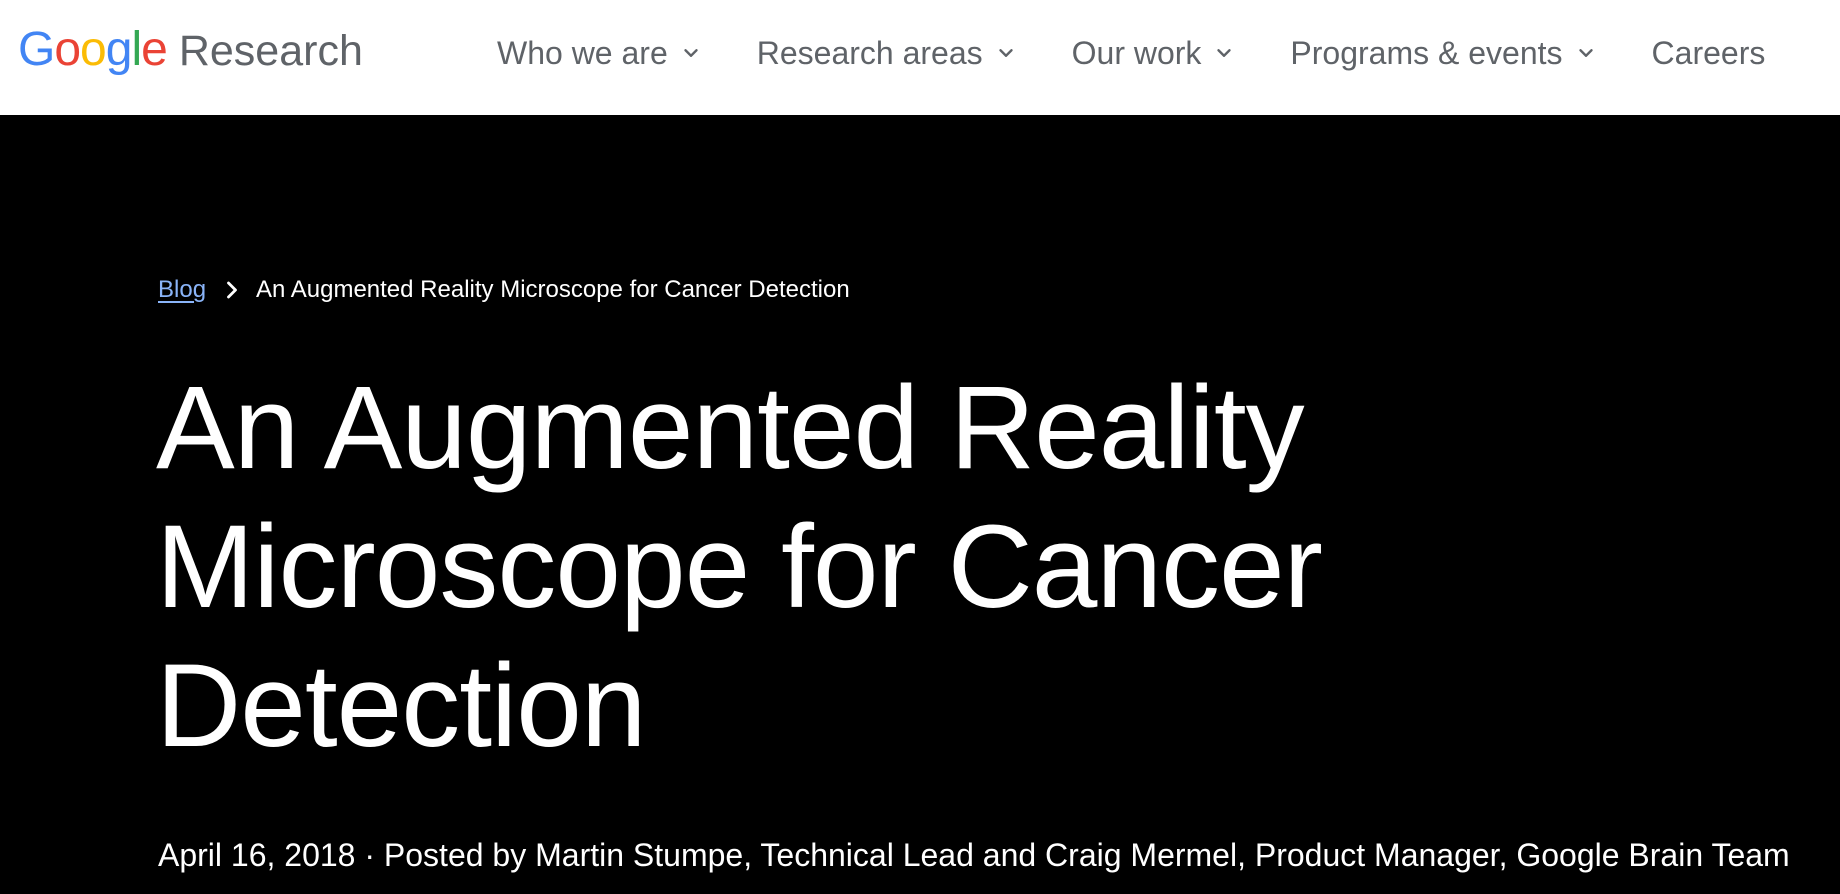  I want to click on nav-item-label: Programs & events, so click(1426, 53).